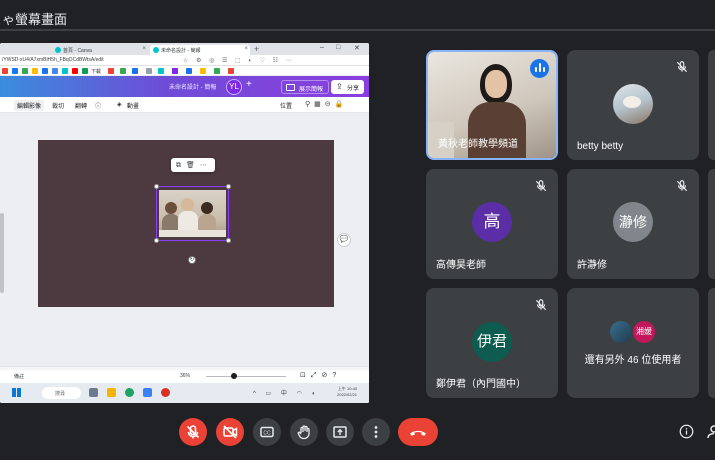 This screenshot has width=715, height=460. What do you see at coordinates (192, 260) in the screenshot?
I see `rotate-handle-icon: ↻` at bounding box center [192, 260].